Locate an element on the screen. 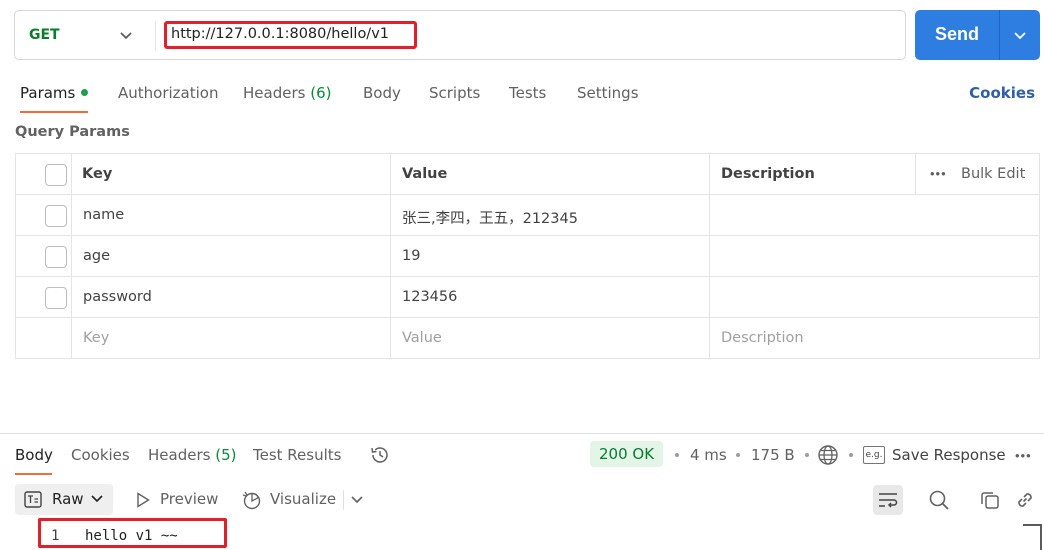 This screenshot has width=1044, height=550. tab-tests: Tests is located at coordinates (527, 93).